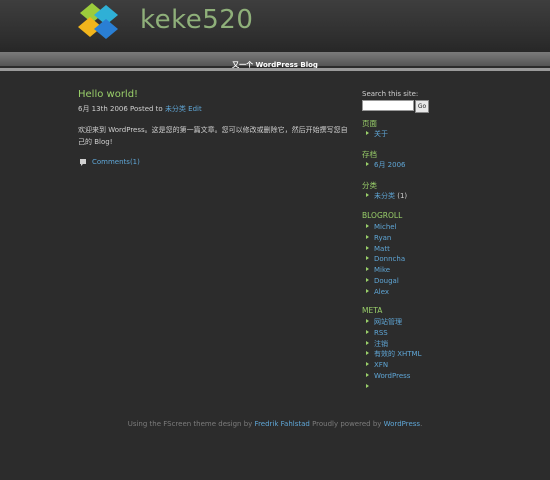 This screenshot has width=550, height=480. I want to click on site-header: keke520, so click(275, 26).